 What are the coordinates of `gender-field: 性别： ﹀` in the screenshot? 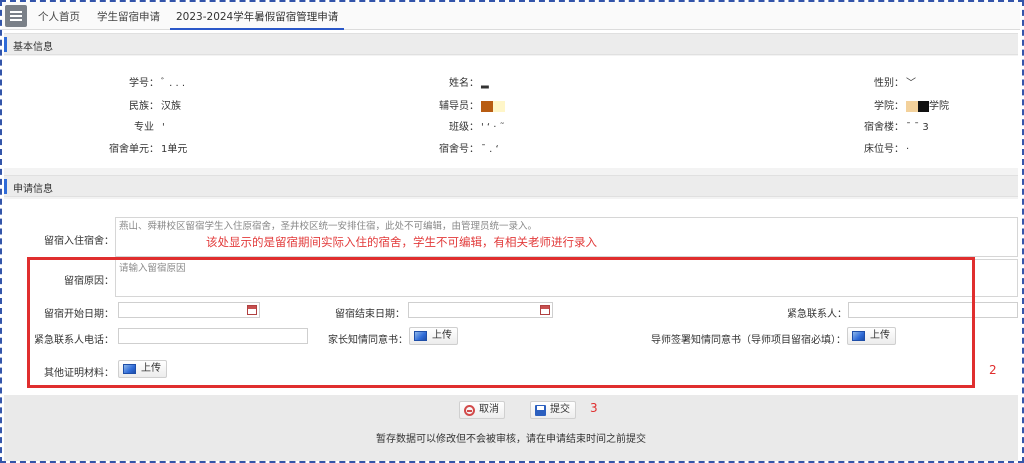 It's located at (882, 84).